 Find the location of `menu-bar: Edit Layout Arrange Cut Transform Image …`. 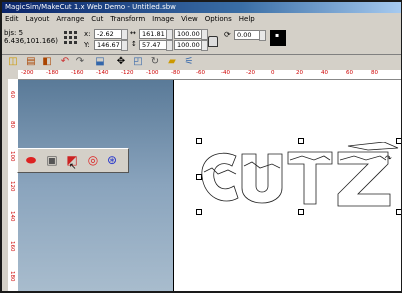

menu-bar: Edit Layout Arrange Cut Transform Image … is located at coordinates (201, 19).